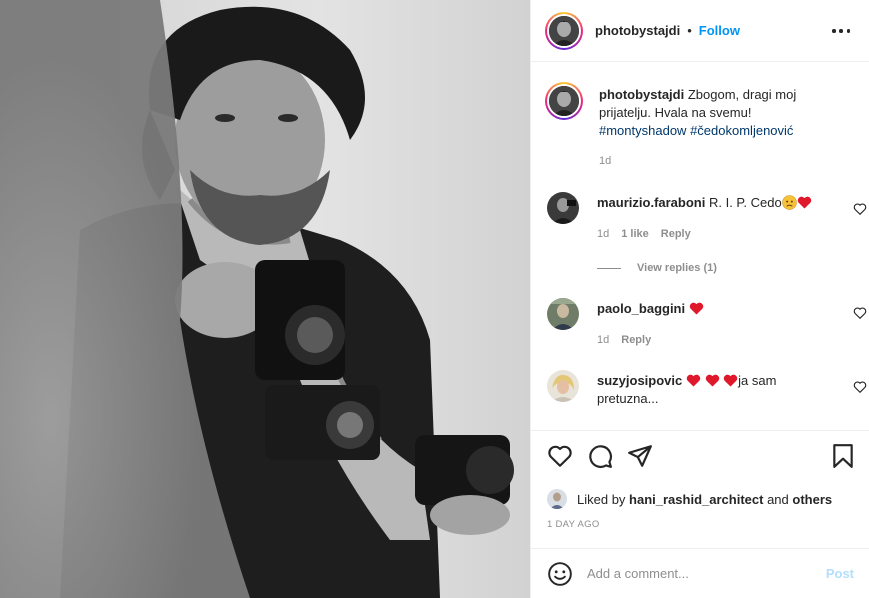 The image size is (869, 598). Describe the element at coordinates (840, 573) in the screenshot. I see `post-comment-button: Post` at that location.